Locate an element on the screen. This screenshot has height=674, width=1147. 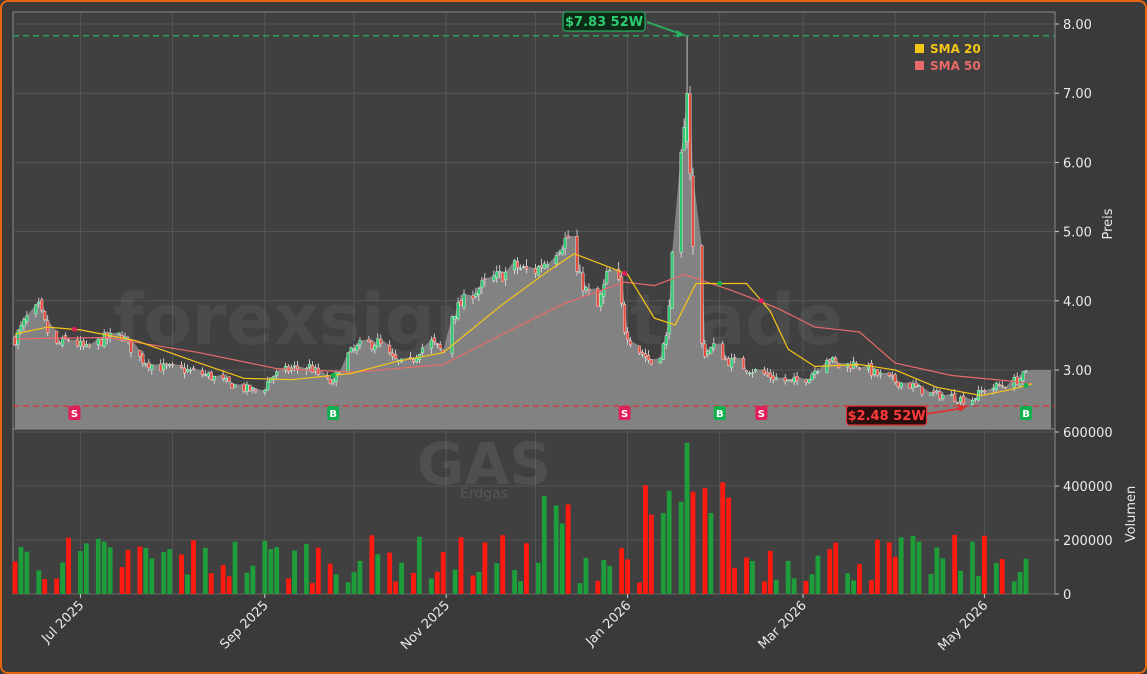
legend-label: SMA 50 is located at coordinates (955, 66).